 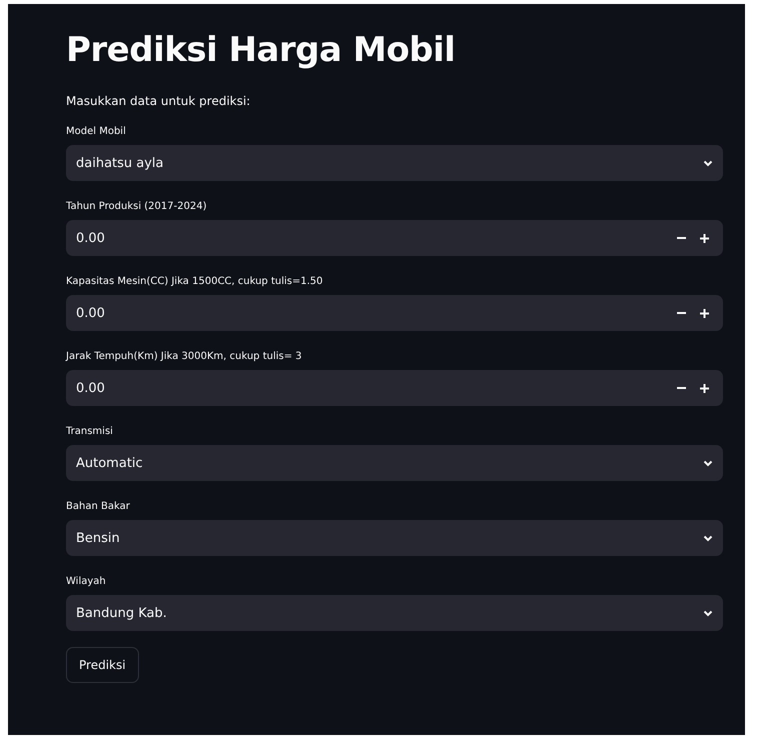 What do you see at coordinates (86, 581) in the screenshot?
I see `field-label: Wilayah` at bounding box center [86, 581].